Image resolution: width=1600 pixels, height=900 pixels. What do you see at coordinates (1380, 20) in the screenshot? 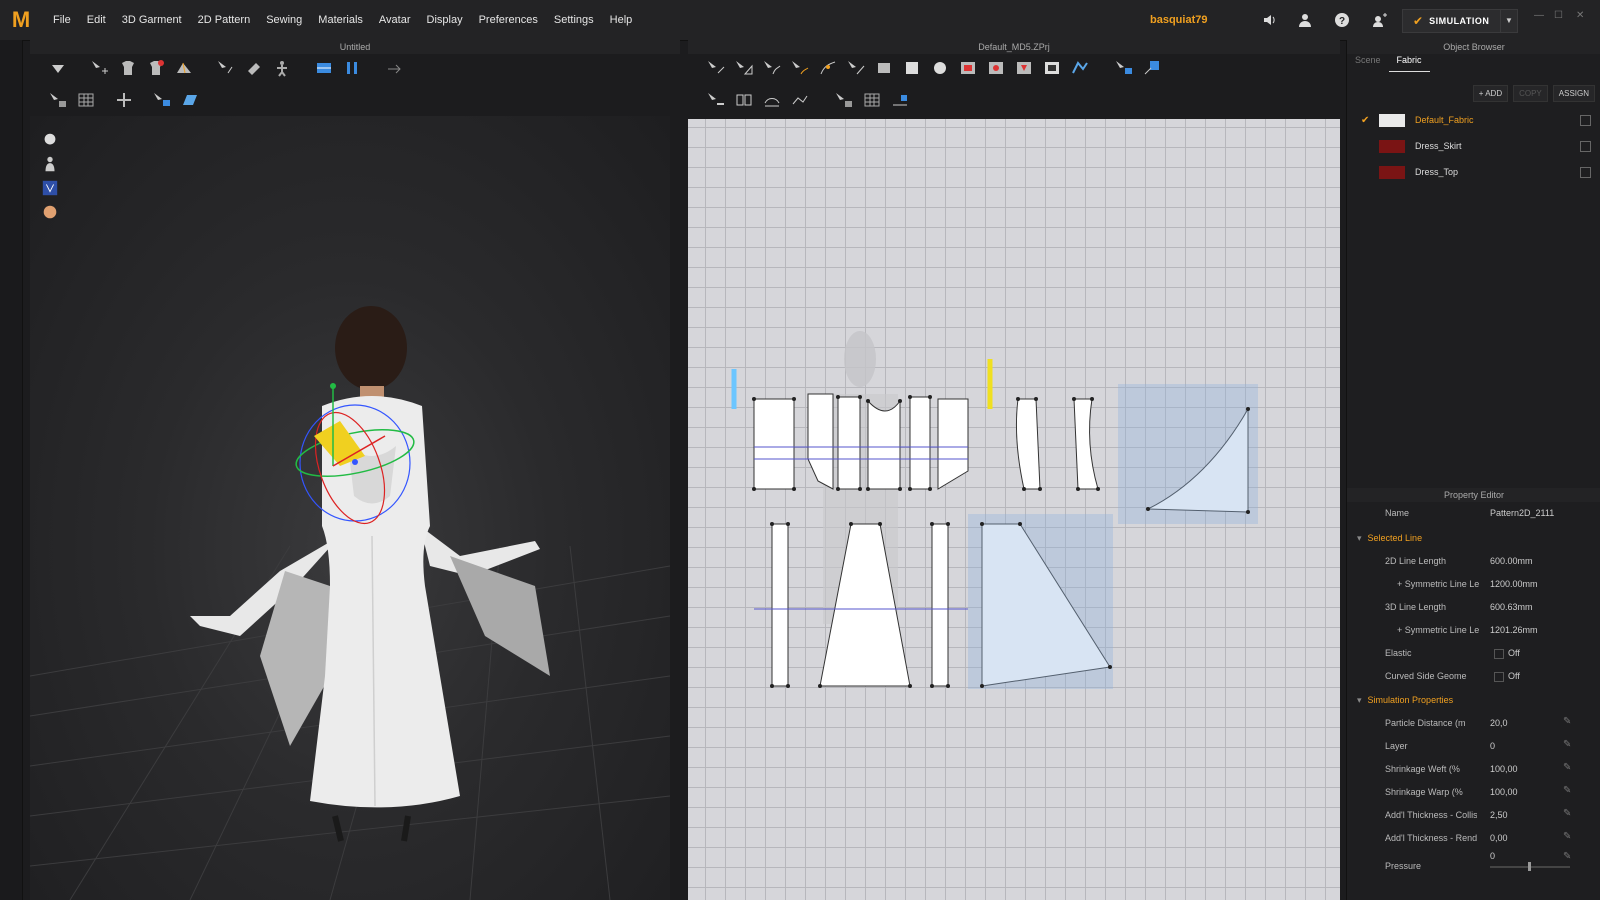
I see `share-icon` at bounding box center [1380, 20].